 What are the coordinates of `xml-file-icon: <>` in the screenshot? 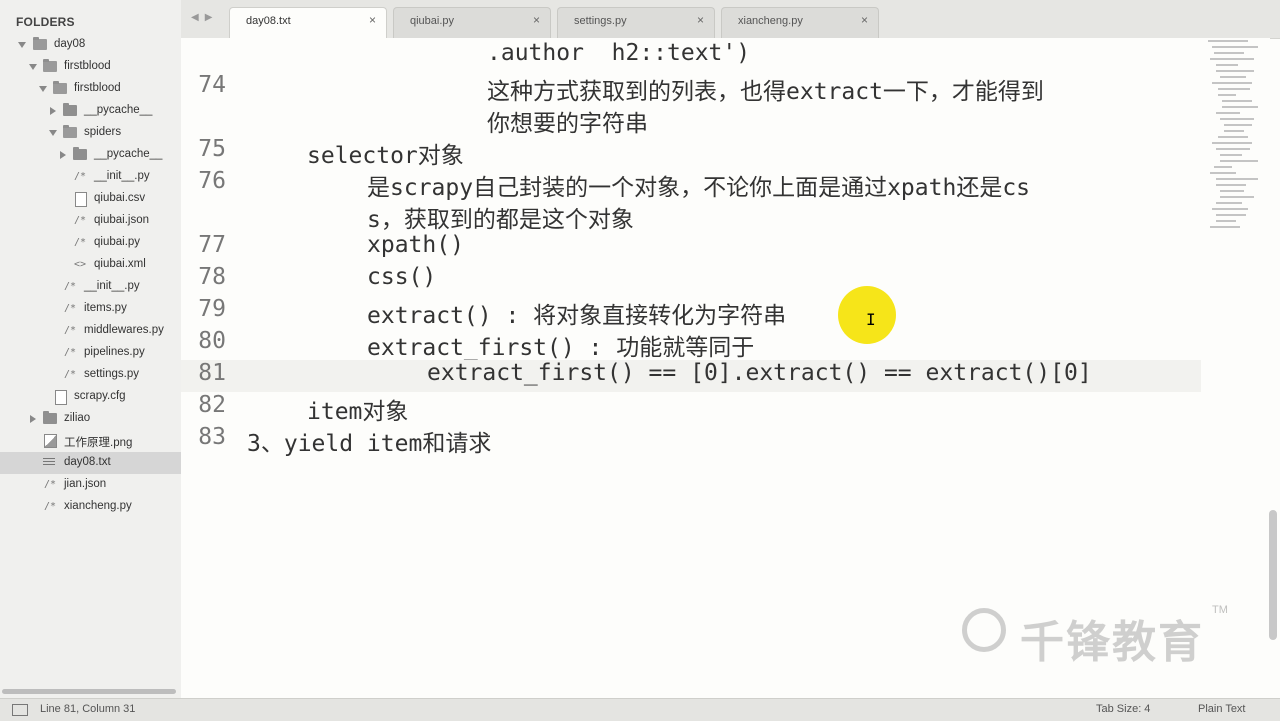 It's located at (80, 264).